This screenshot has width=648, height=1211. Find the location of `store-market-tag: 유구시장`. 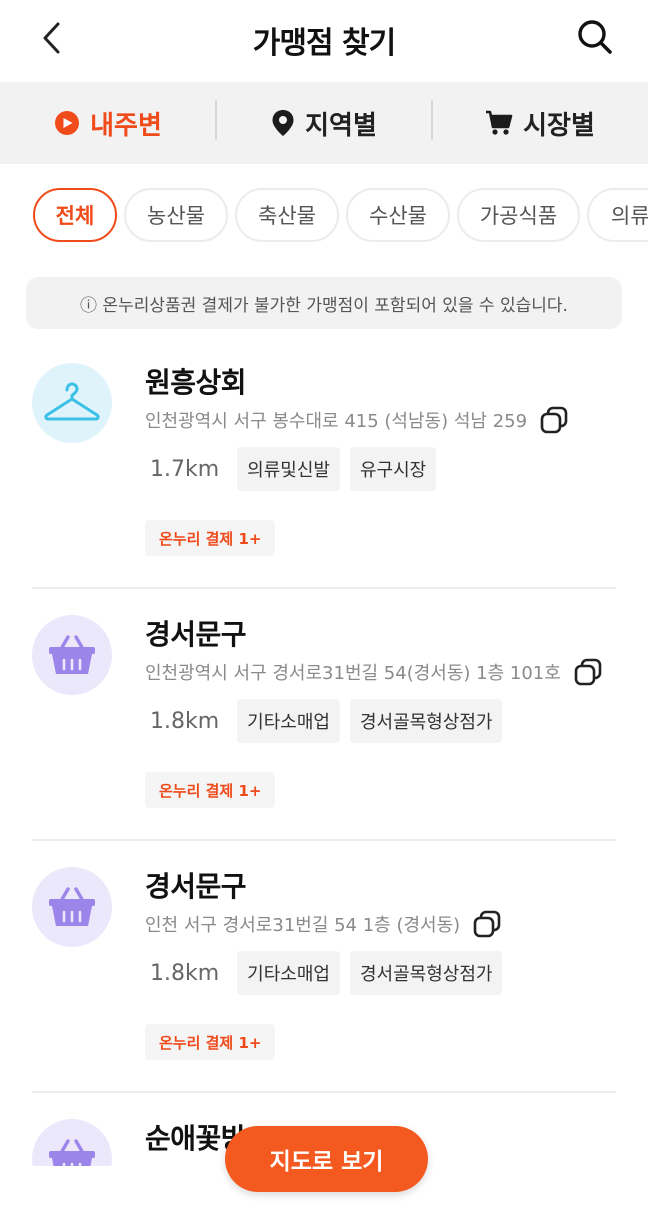

store-market-tag: 유구시장 is located at coordinates (393, 469).